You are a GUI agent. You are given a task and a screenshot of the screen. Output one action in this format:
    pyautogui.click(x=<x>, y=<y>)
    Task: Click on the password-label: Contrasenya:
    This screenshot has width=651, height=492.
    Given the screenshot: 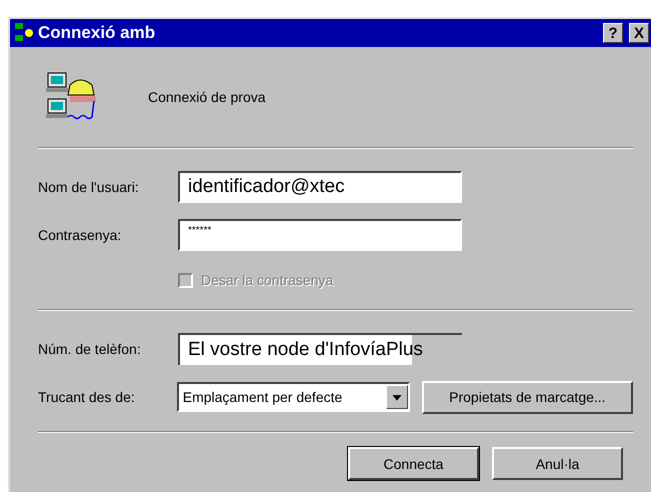 What is the action you would take?
    pyautogui.click(x=80, y=235)
    